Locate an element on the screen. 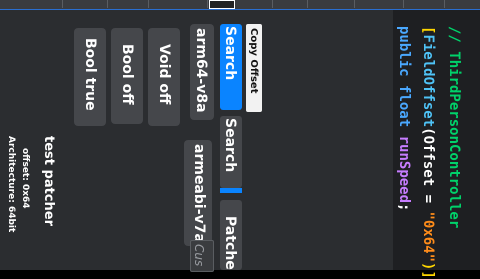 This screenshot has width=480, height=279. architecture-info: Architecture: 64bit is located at coordinates (11, 184).